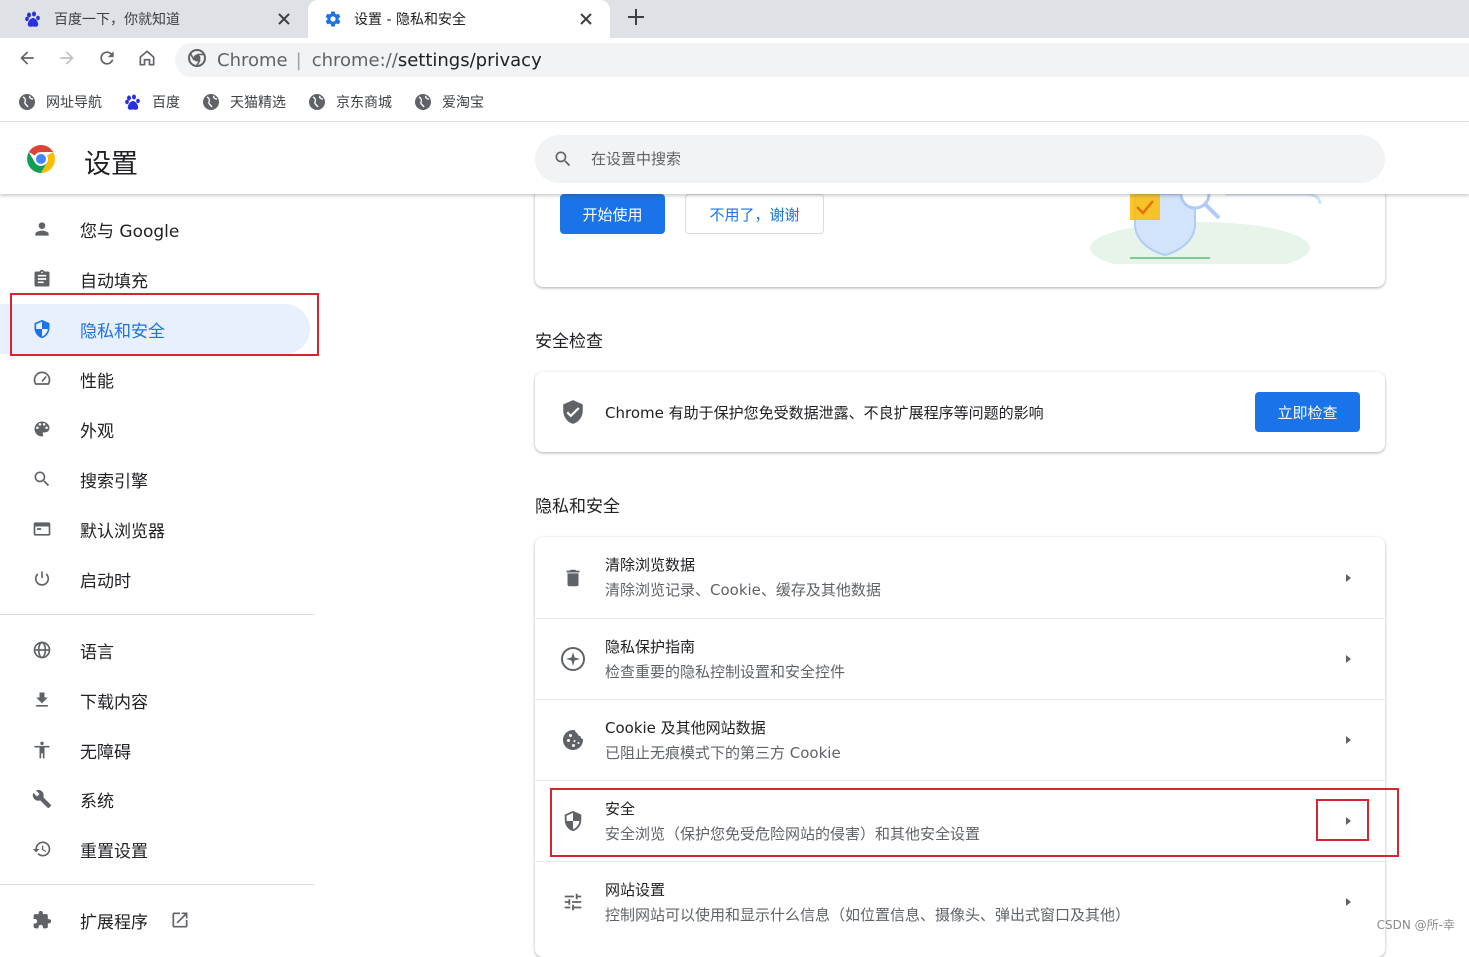 This screenshot has width=1469, height=957. I want to click on sidebar-item-label: 系统, so click(97, 801).